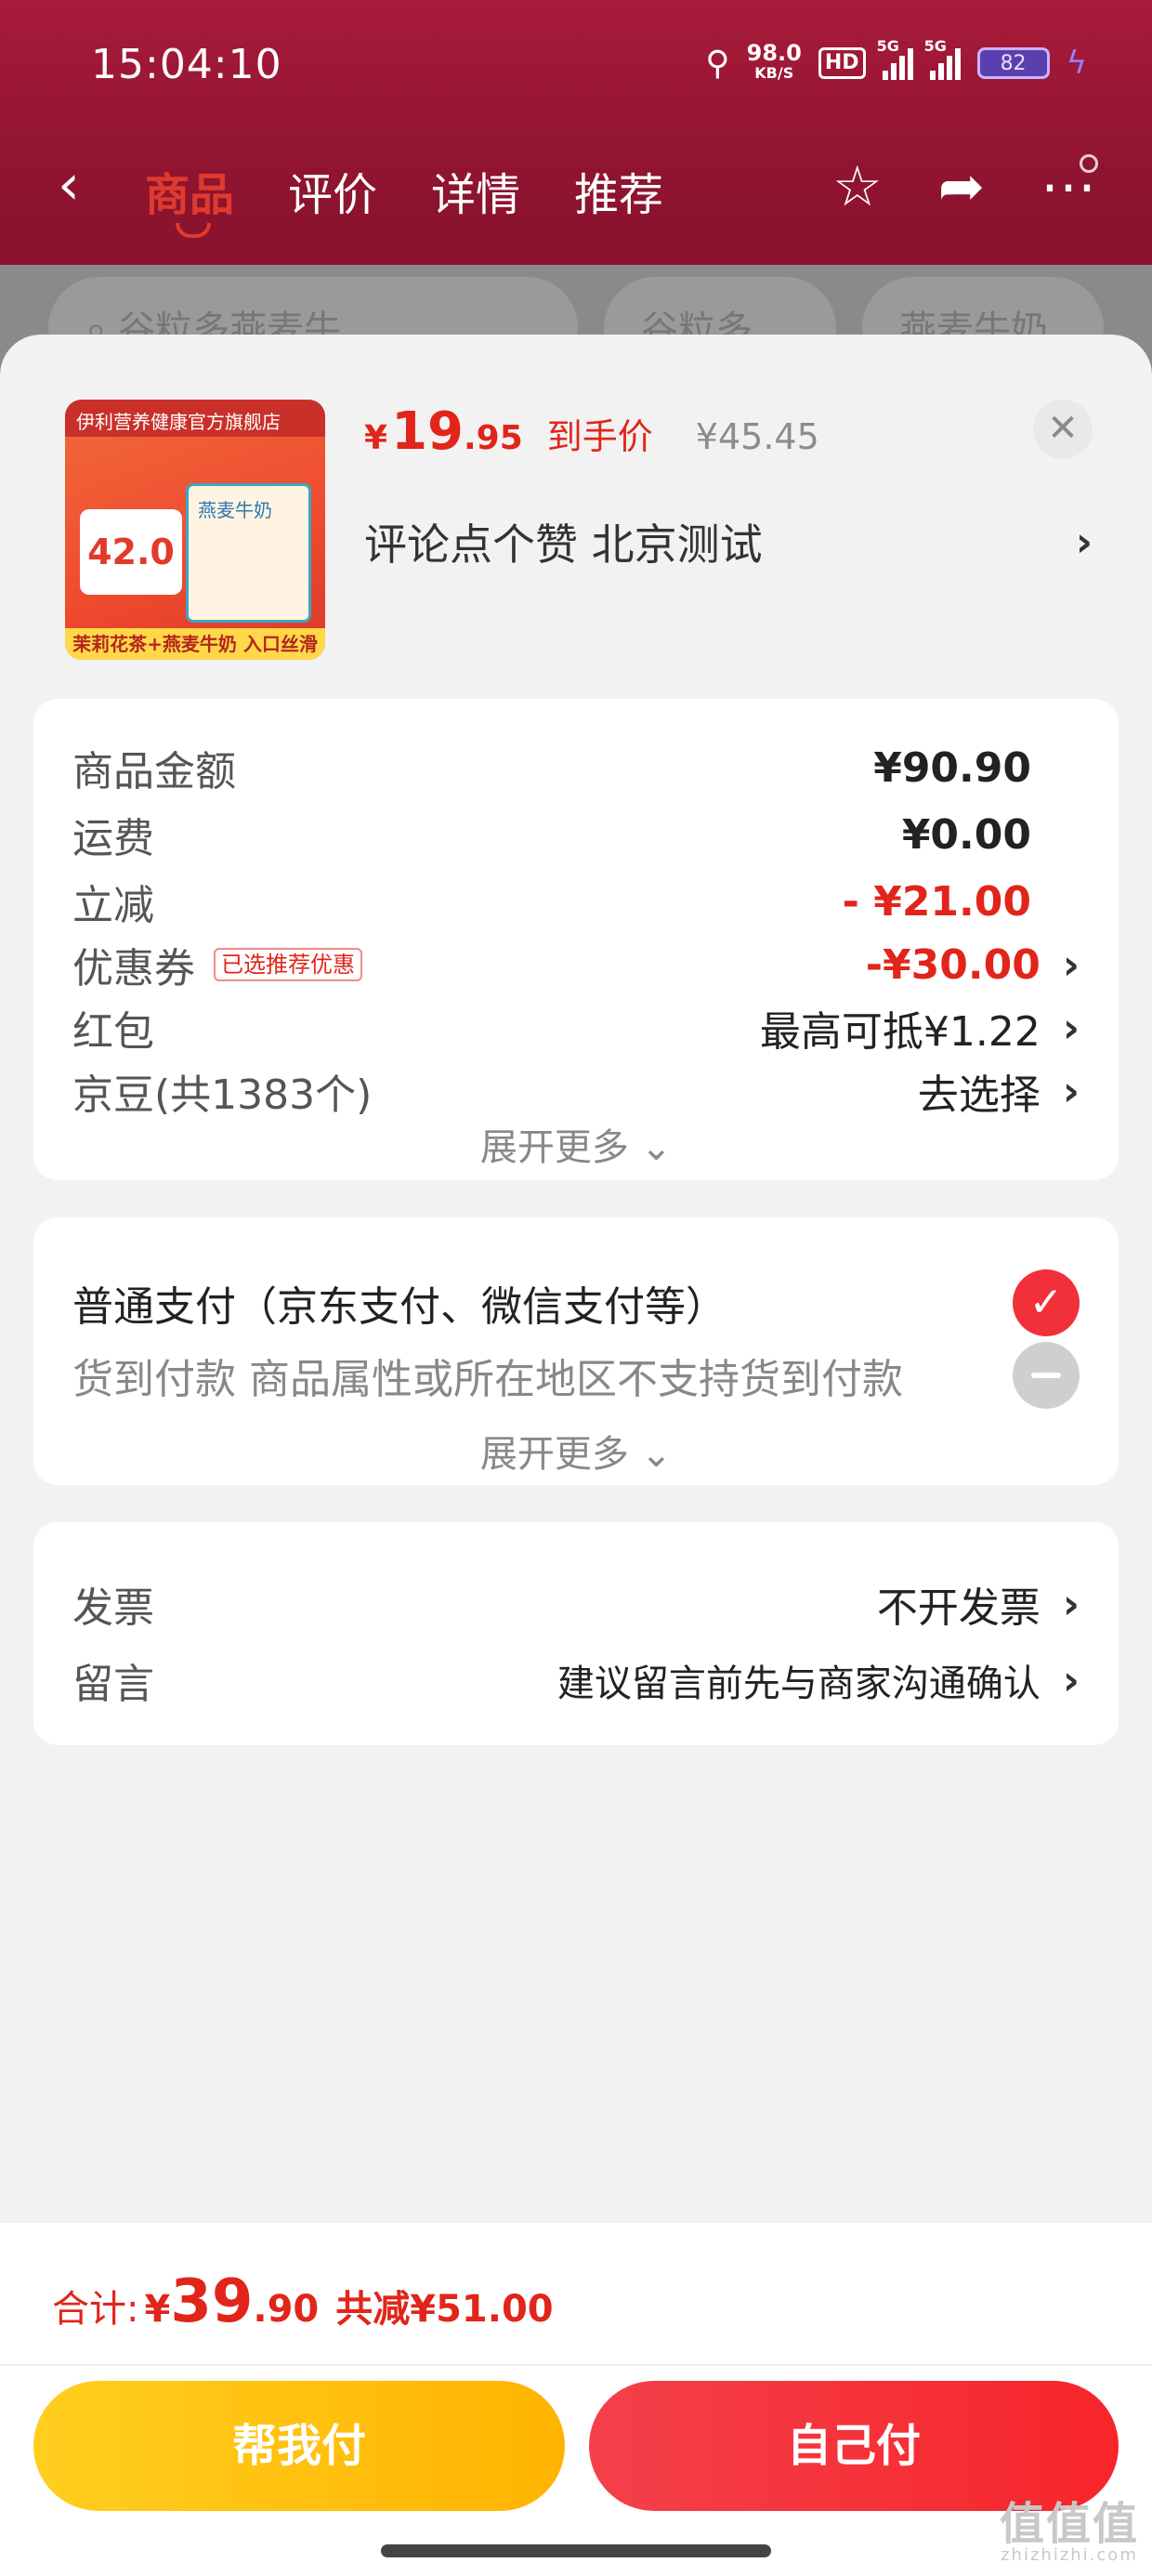 The image size is (1152, 2576). What do you see at coordinates (475, 190) in the screenshot?
I see `tab-details: 详情` at bounding box center [475, 190].